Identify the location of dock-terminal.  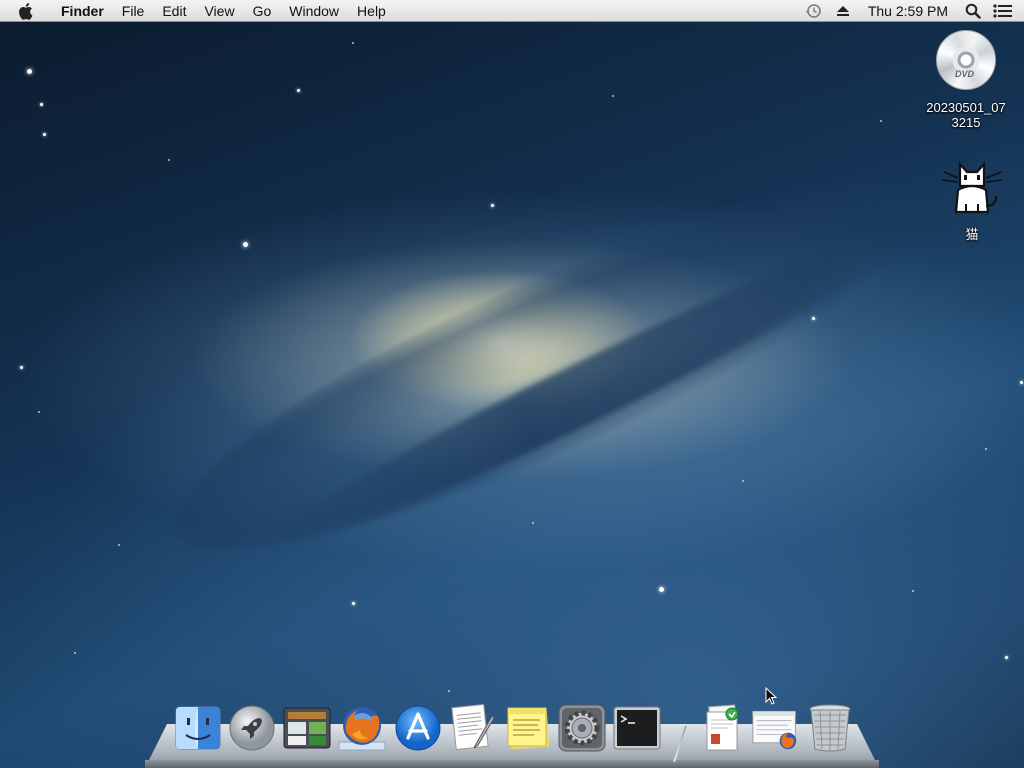
(637, 728).